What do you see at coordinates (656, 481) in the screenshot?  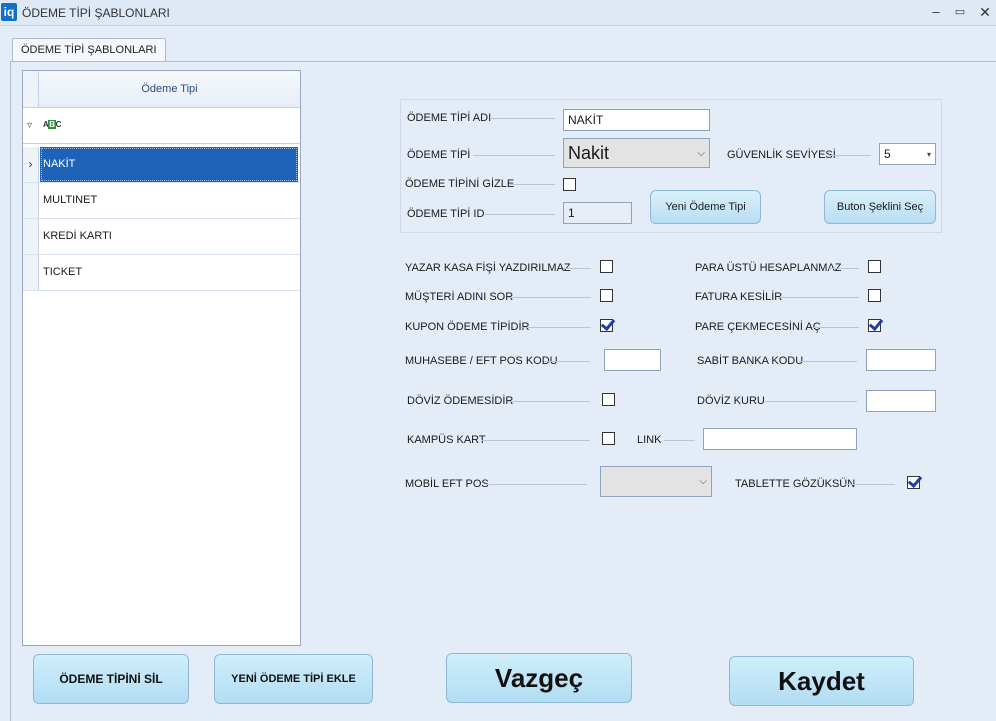 I see `mobile-eft-pos-dropdown: ⌵` at bounding box center [656, 481].